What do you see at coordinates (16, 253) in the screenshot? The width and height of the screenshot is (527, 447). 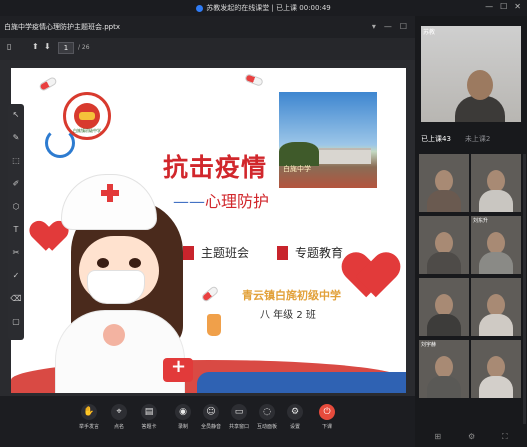 I see `scissors-tool-icon: ✂` at bounding box center [16, 253].